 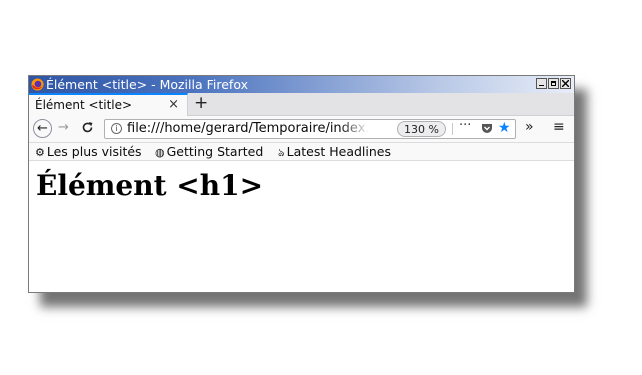 What do you see at coordinates (84, 105) in the screenshot?
I see `tab-title: Élément <title>` at bounding box center [84, 105].